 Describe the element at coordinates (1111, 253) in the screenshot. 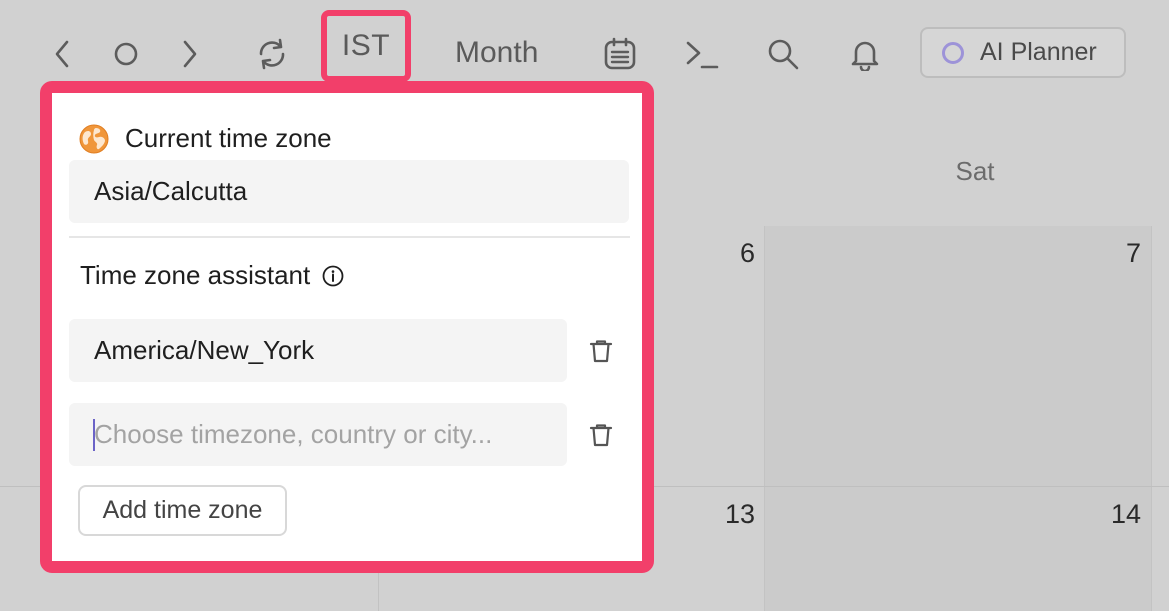

I see `date-cell-number: 7` at that location.